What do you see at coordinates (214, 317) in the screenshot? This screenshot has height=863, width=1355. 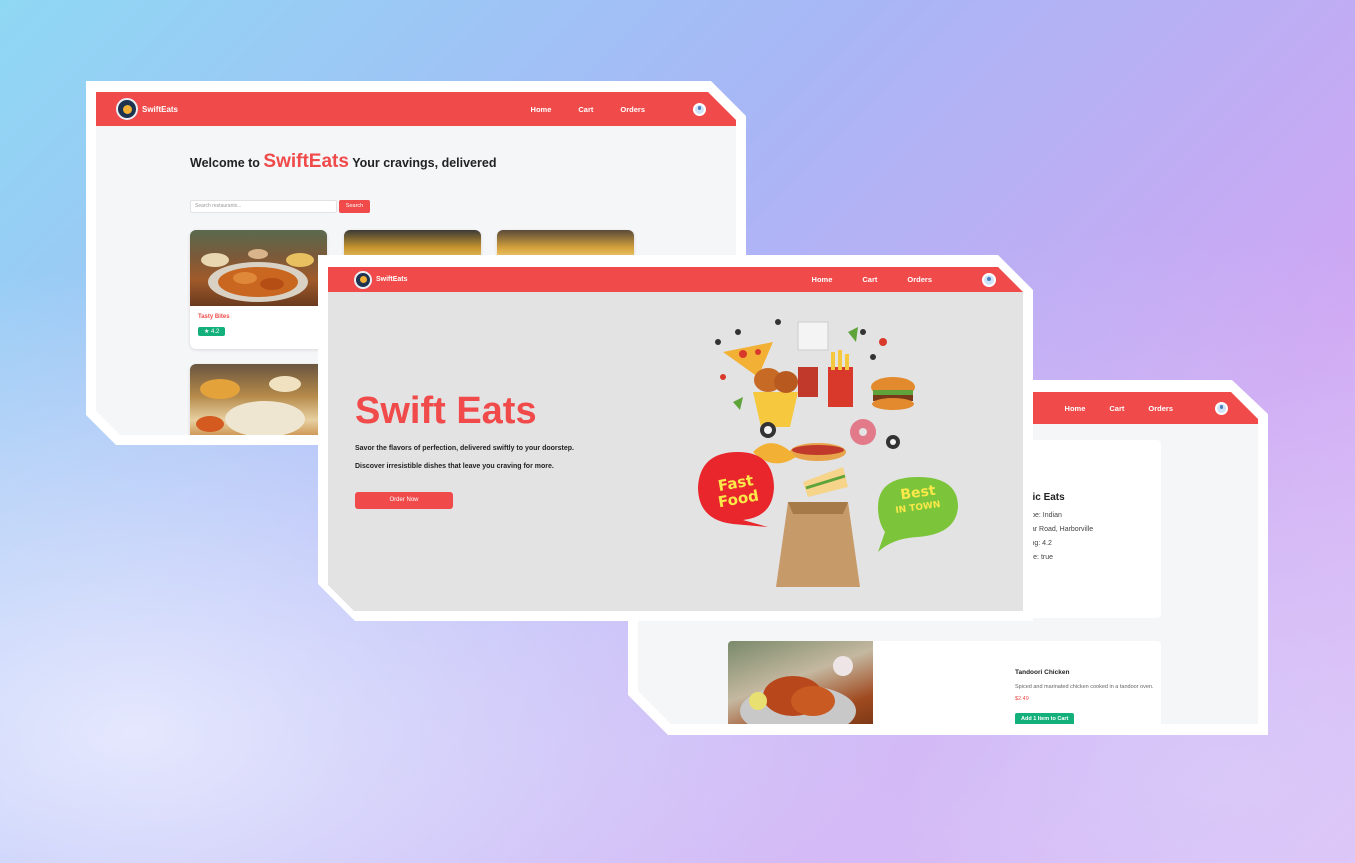 I see `restaurant-name: Tasty Bites` at bounding box center [214, 317].